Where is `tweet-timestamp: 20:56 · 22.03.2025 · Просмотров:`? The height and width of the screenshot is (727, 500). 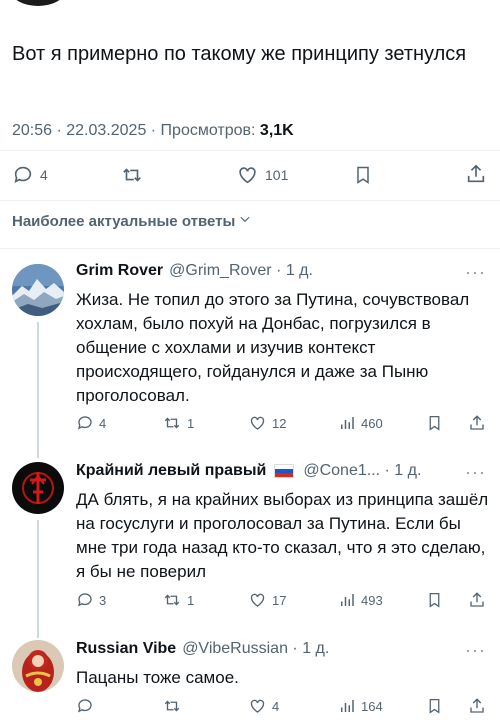
tweet-timestamp: 20:56 · 22.03.2025 · Просмотров: is located at coordinates (136, 130).